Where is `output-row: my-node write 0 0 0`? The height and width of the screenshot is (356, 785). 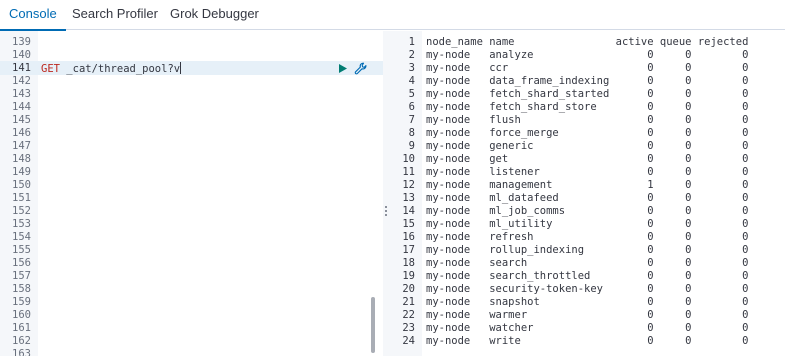 output-row: my-node write 0 0 0 is located at coordinates (587, 341).